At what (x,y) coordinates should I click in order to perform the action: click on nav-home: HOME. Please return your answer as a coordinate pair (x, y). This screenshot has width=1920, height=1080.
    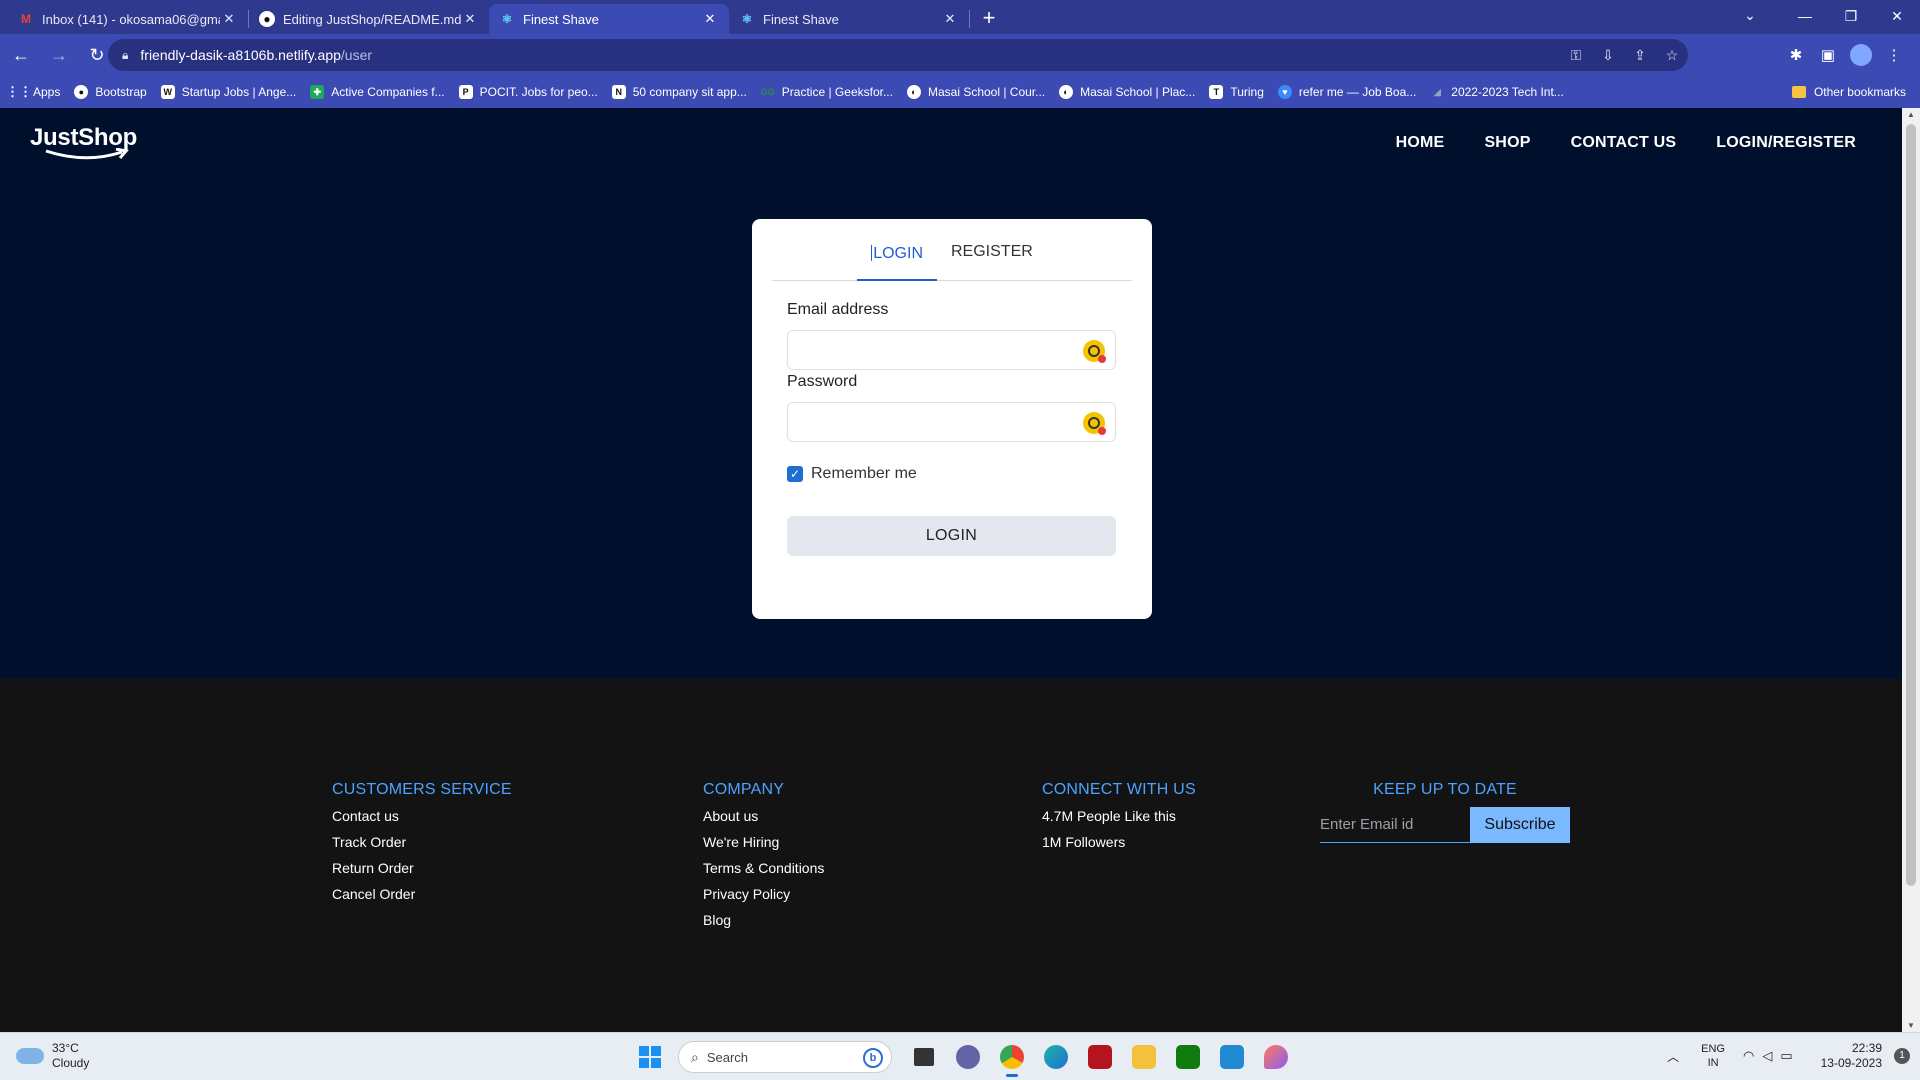
    Looking at the image, I should click on (1420, 143).